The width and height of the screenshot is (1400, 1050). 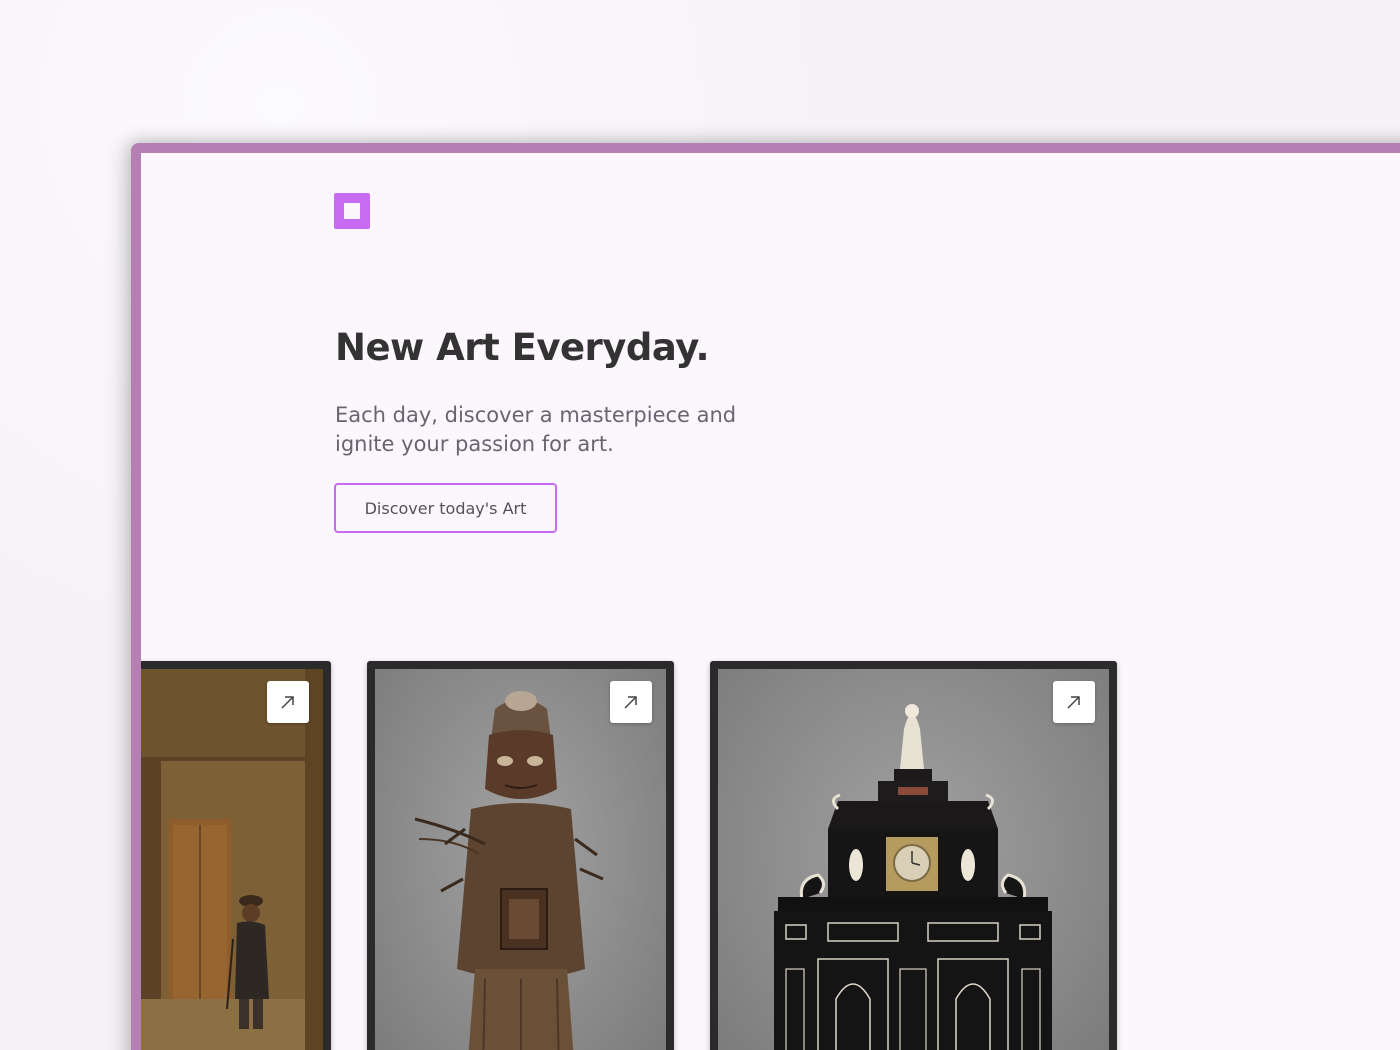 I want to click on artwork-image-cabinet, so click(x=913, y=859).